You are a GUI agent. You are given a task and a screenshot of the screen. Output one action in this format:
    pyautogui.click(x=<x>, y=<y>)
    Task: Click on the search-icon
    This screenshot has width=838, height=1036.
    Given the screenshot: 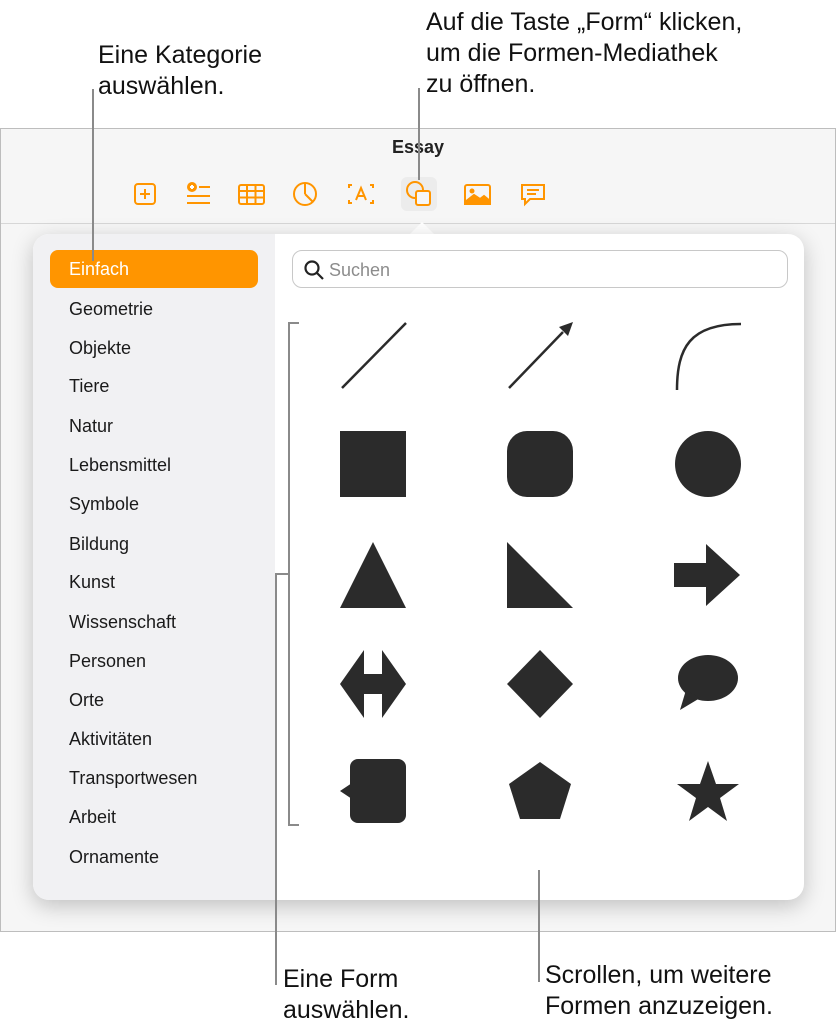 What is the action you would take?
    pyautogui.click(x=314, y=270)
    